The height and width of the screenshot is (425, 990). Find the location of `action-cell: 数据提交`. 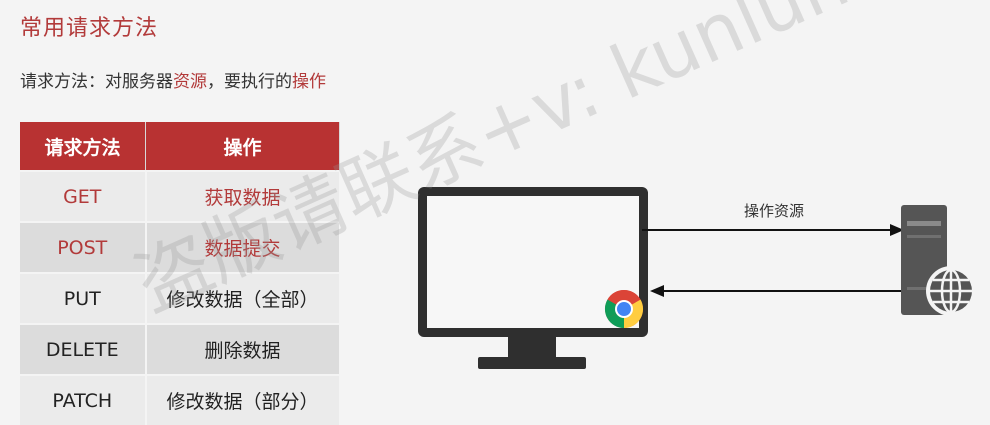

action-cell: 数据提交 is located at coordinates (243, 247).